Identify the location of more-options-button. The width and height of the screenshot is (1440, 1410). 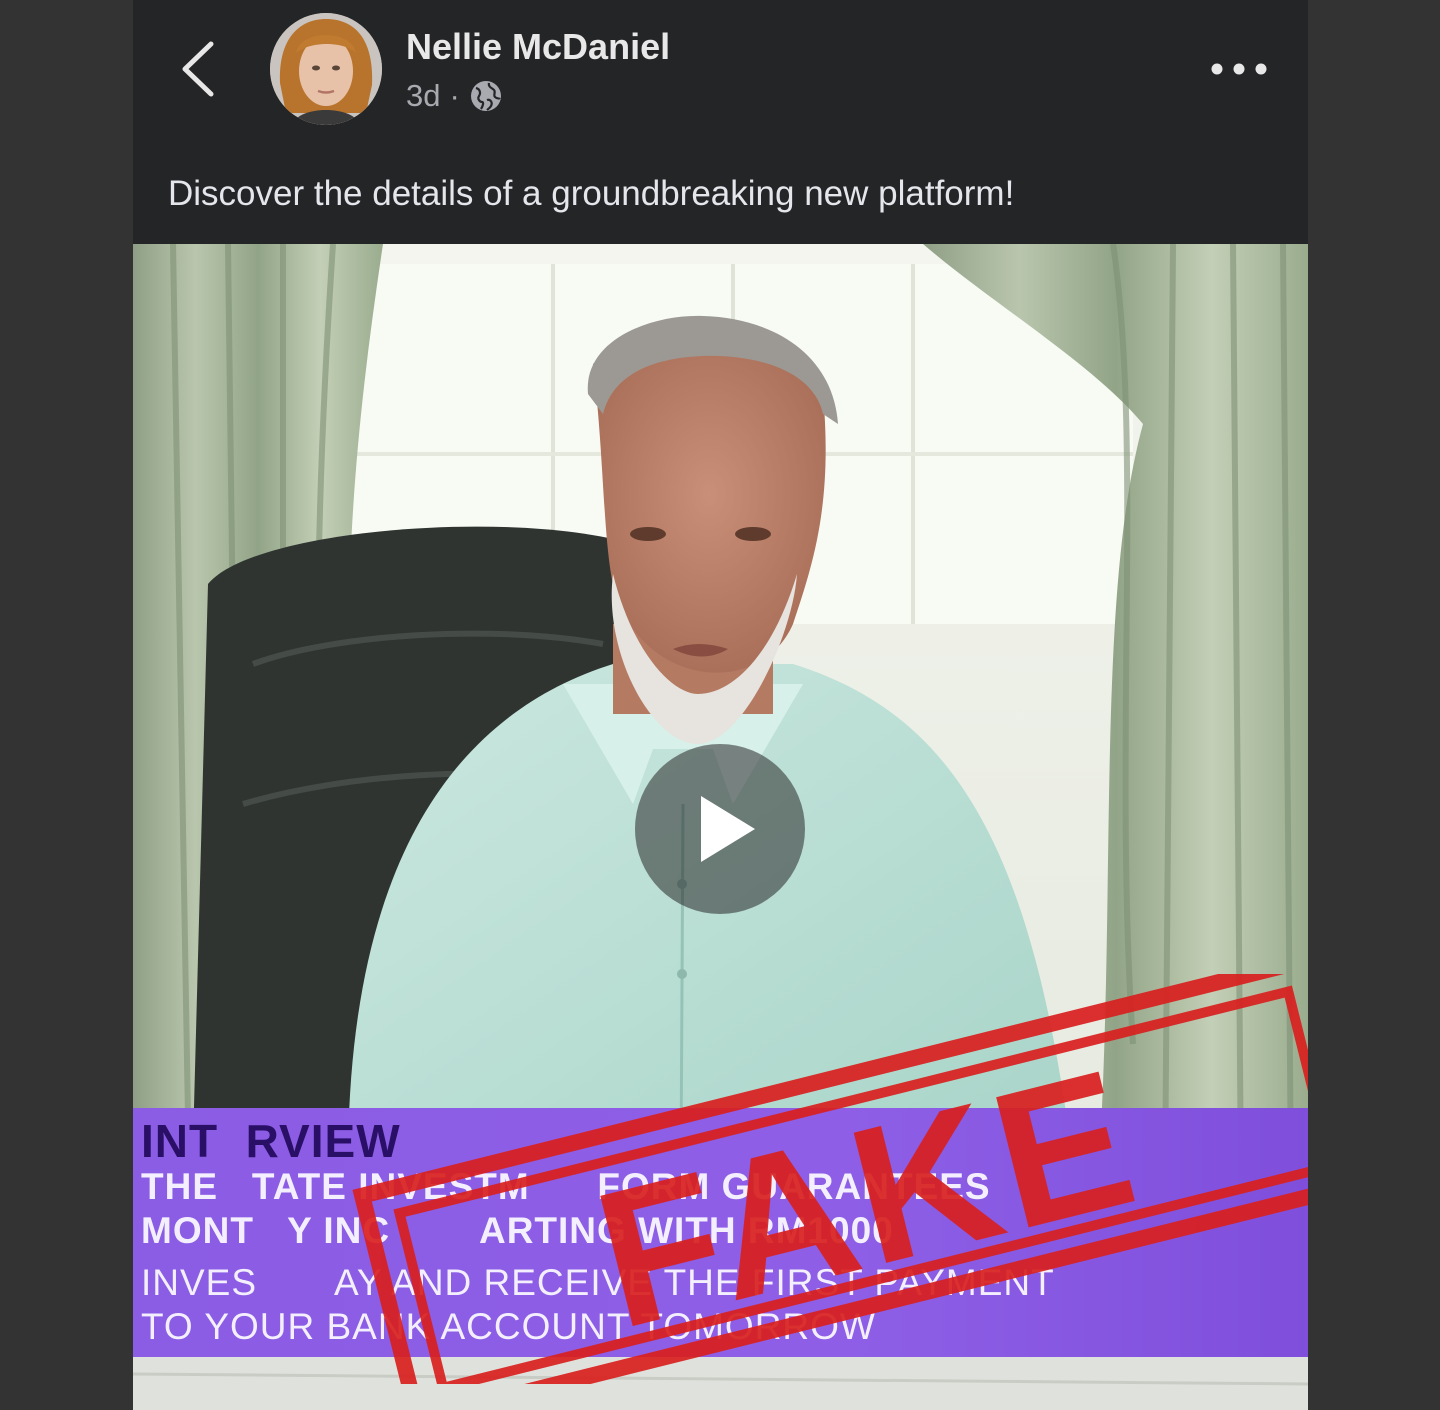
(1239, 69).